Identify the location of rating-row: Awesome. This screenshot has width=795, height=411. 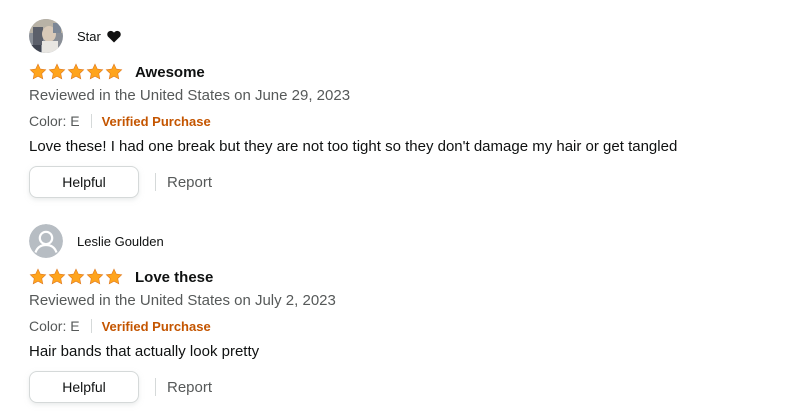
(117, 72).